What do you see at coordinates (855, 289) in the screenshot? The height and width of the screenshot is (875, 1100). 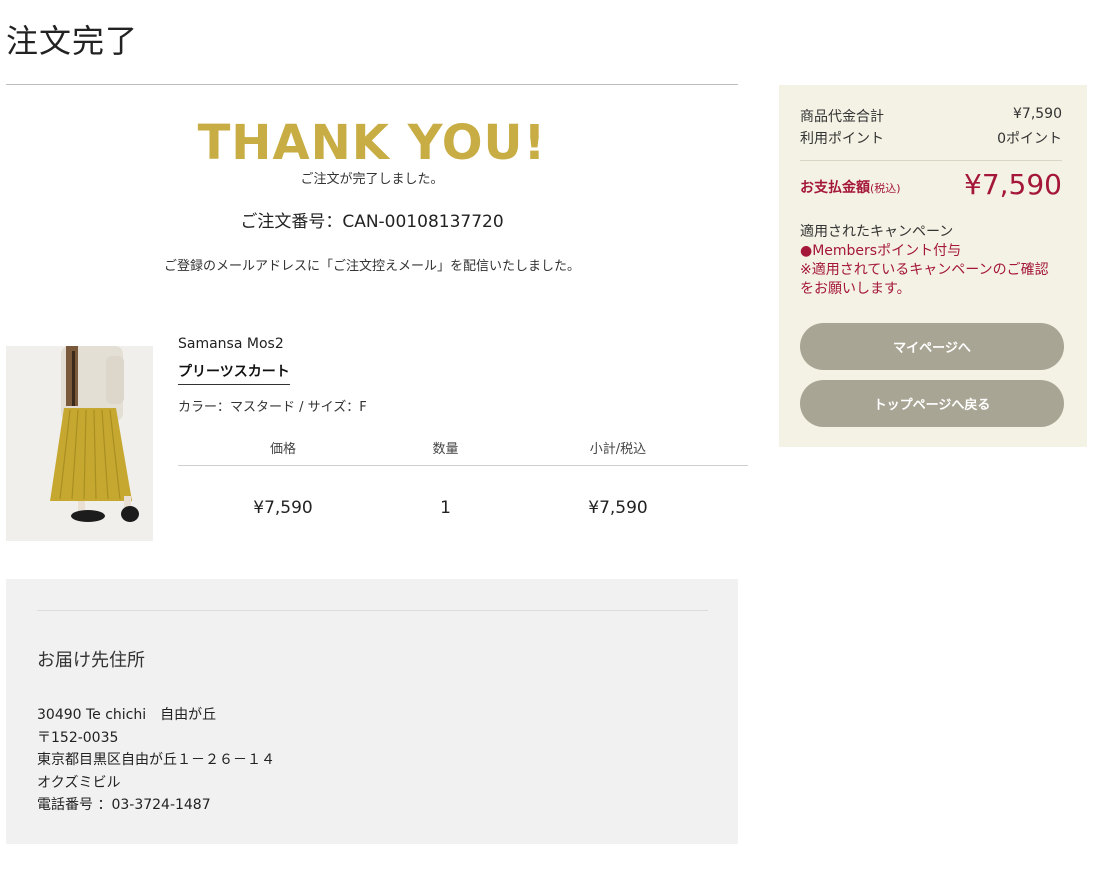 I see `campaign-line: をお願いします。` at bounding box center [855, 289].